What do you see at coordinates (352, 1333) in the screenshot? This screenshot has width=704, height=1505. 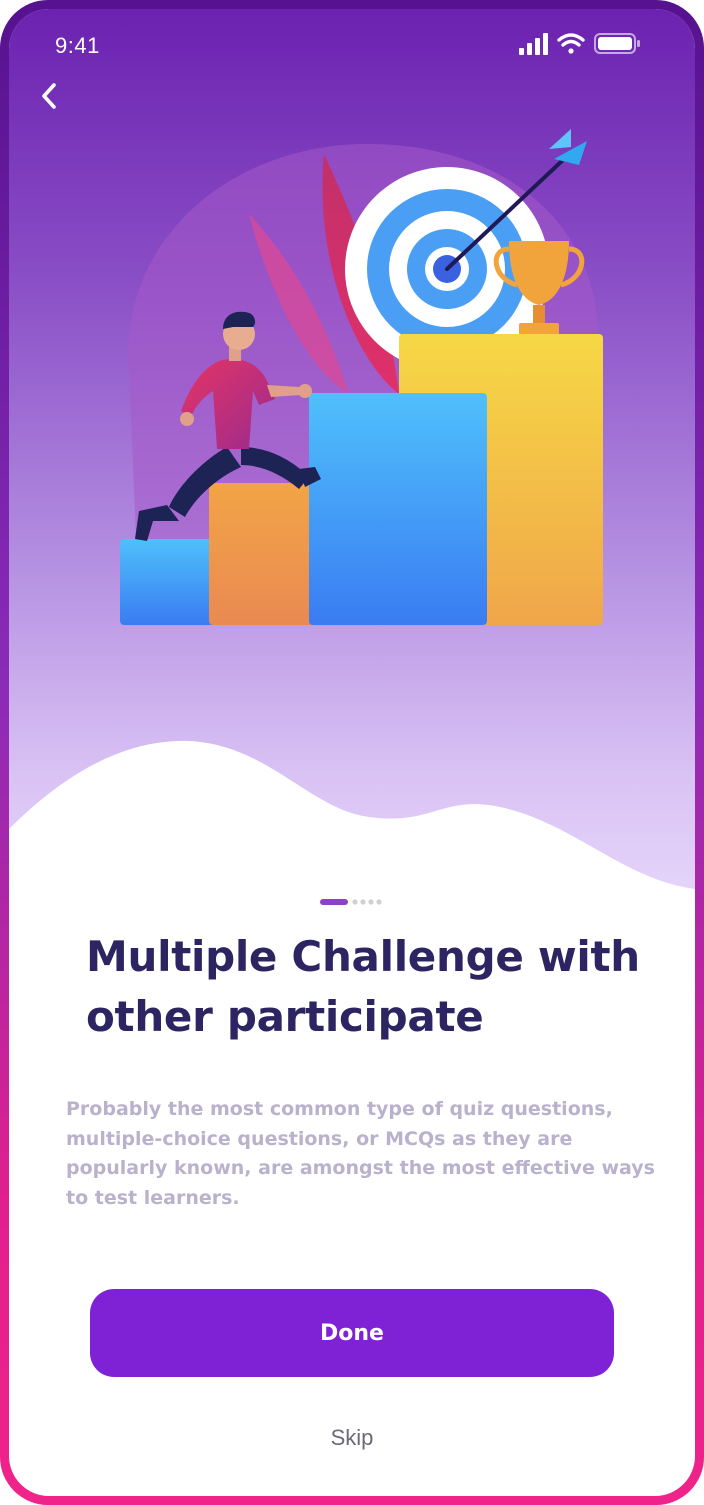 I see `done-button: Done` at bounding box center [352, 1333].